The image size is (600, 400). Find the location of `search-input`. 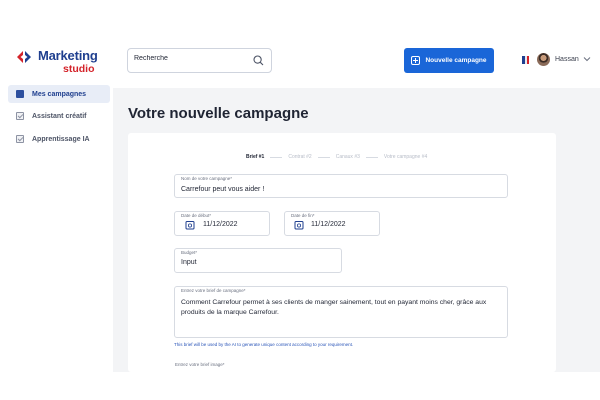

search-input is located at coordinates (191, 58).